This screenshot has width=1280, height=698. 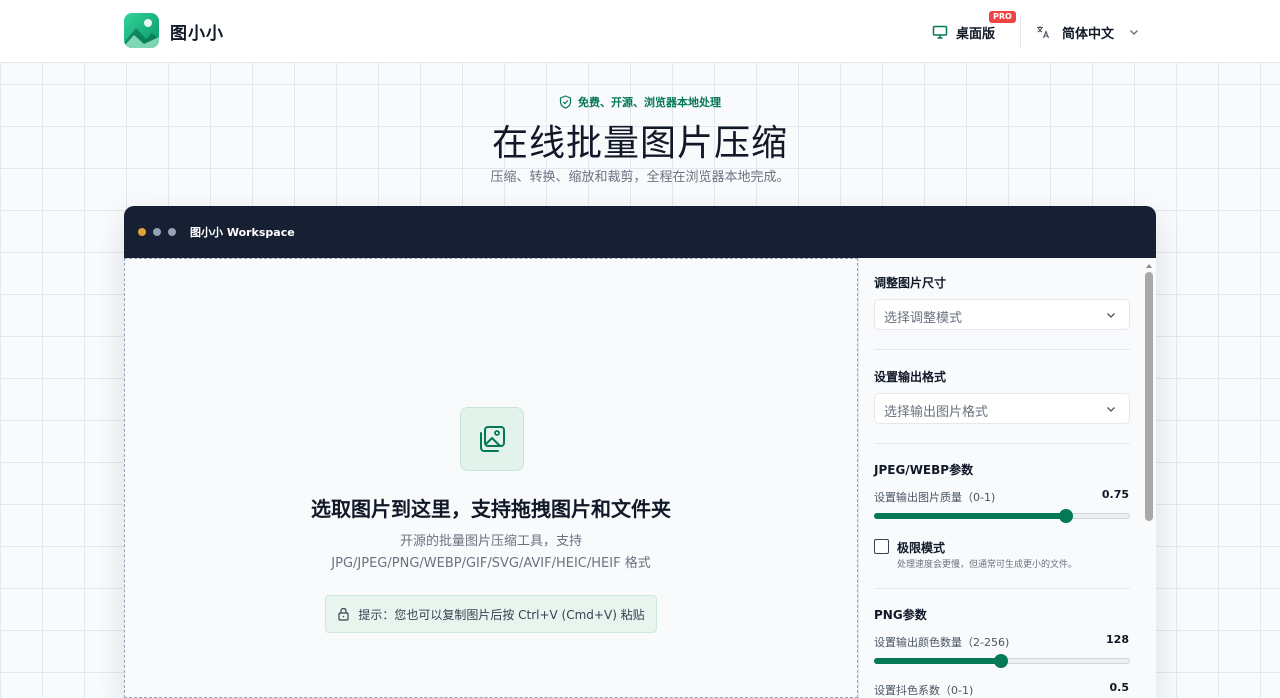 I want to click on desktop-version-label: 桌面版, so click(x=976, y=34).